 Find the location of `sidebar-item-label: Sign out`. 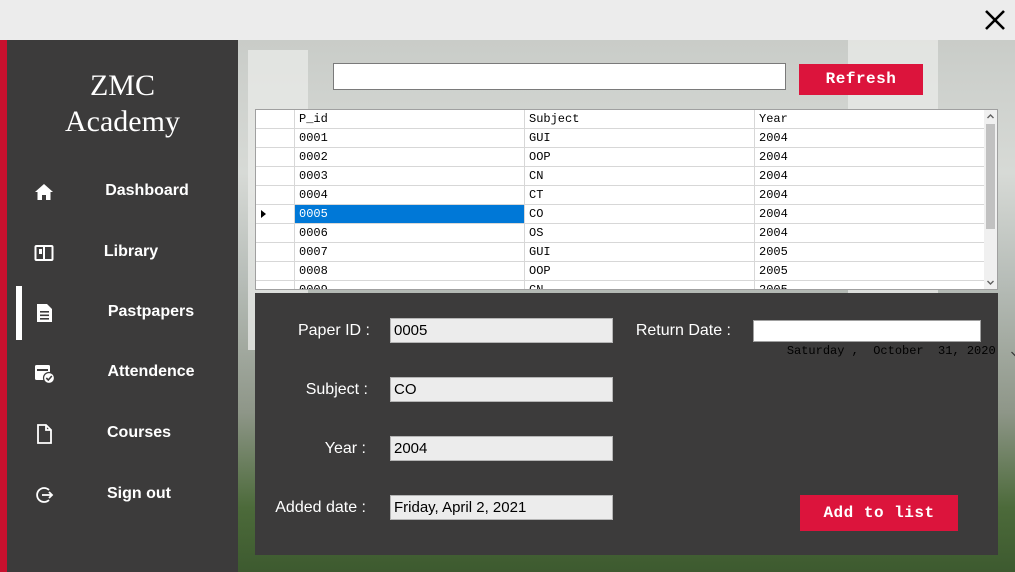

sidebar-item-label: Sign out is located at coordinates (139, 493).